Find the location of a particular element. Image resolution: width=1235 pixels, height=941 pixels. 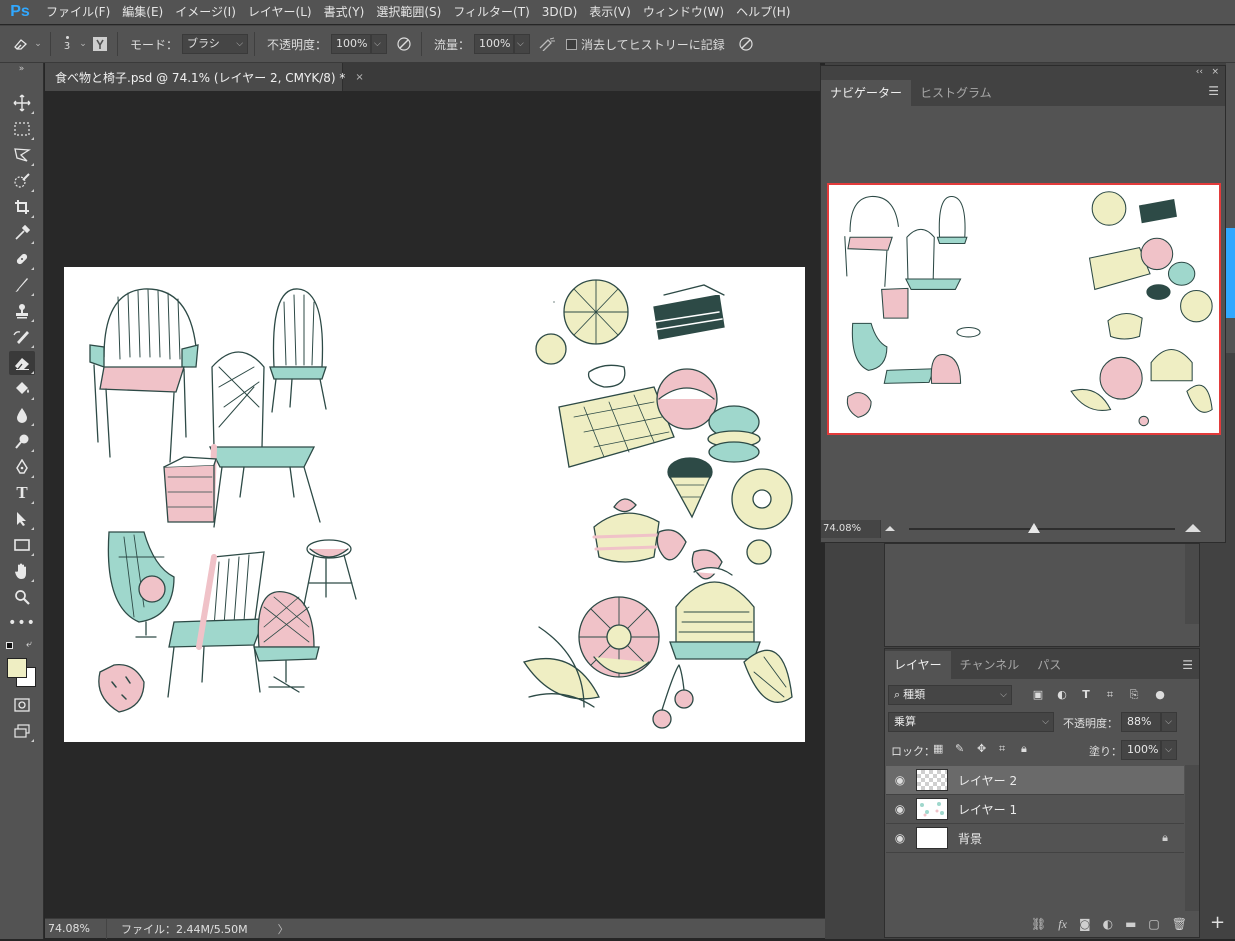

brush-tool-icon is located at coordinates (22, 285).